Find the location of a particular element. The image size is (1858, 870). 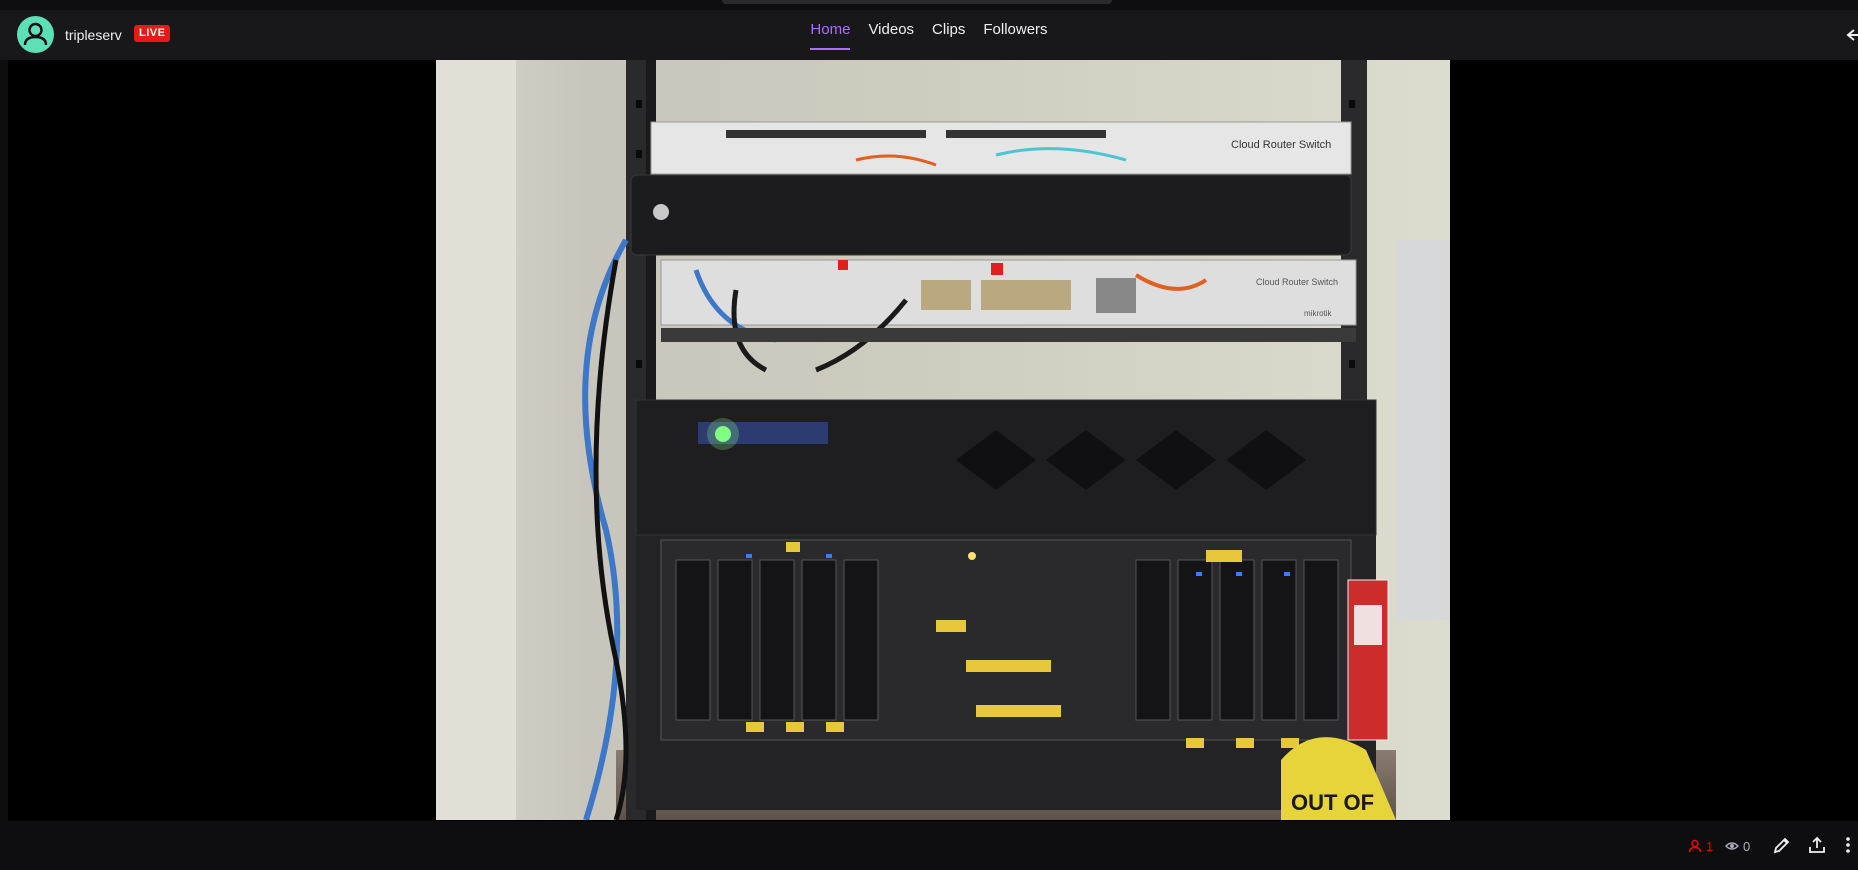

viewer-count-value: 1 is located at coordinates (1710, 846).